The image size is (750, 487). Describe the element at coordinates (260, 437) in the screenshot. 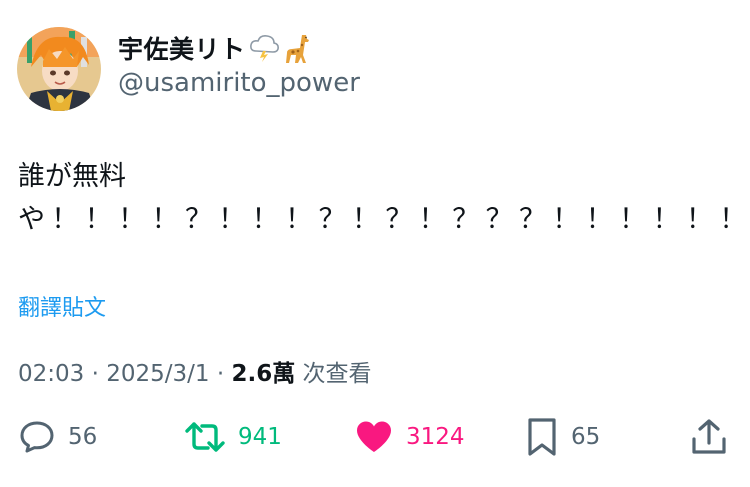

I see `retweet-count: 941` at that location.